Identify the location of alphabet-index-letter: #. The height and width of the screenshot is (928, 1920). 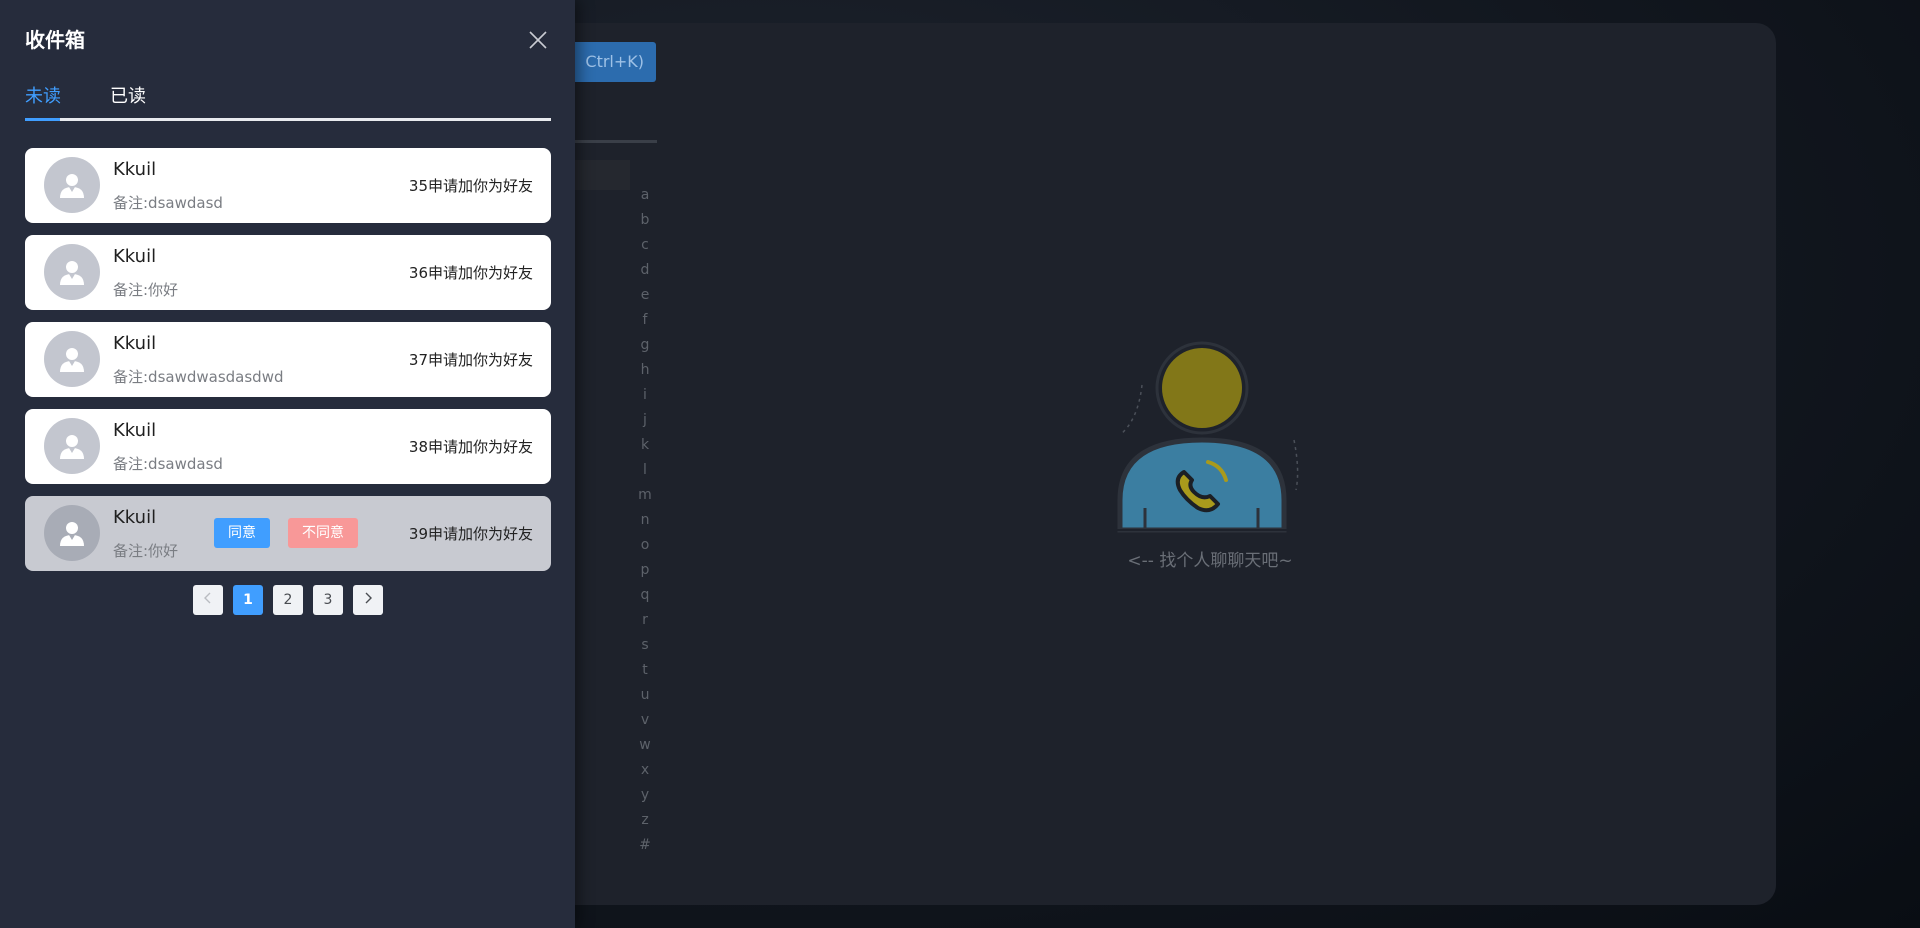
(645, 845).